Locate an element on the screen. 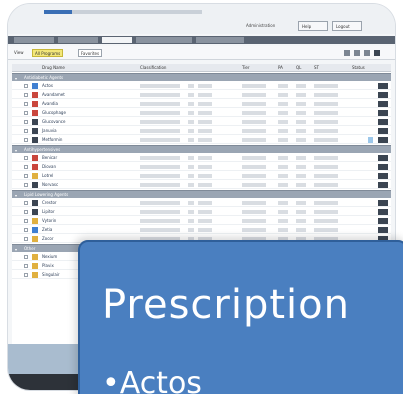 The image size is (403, 394). favorites-button: Favorites is located at coordinates (90, 53).